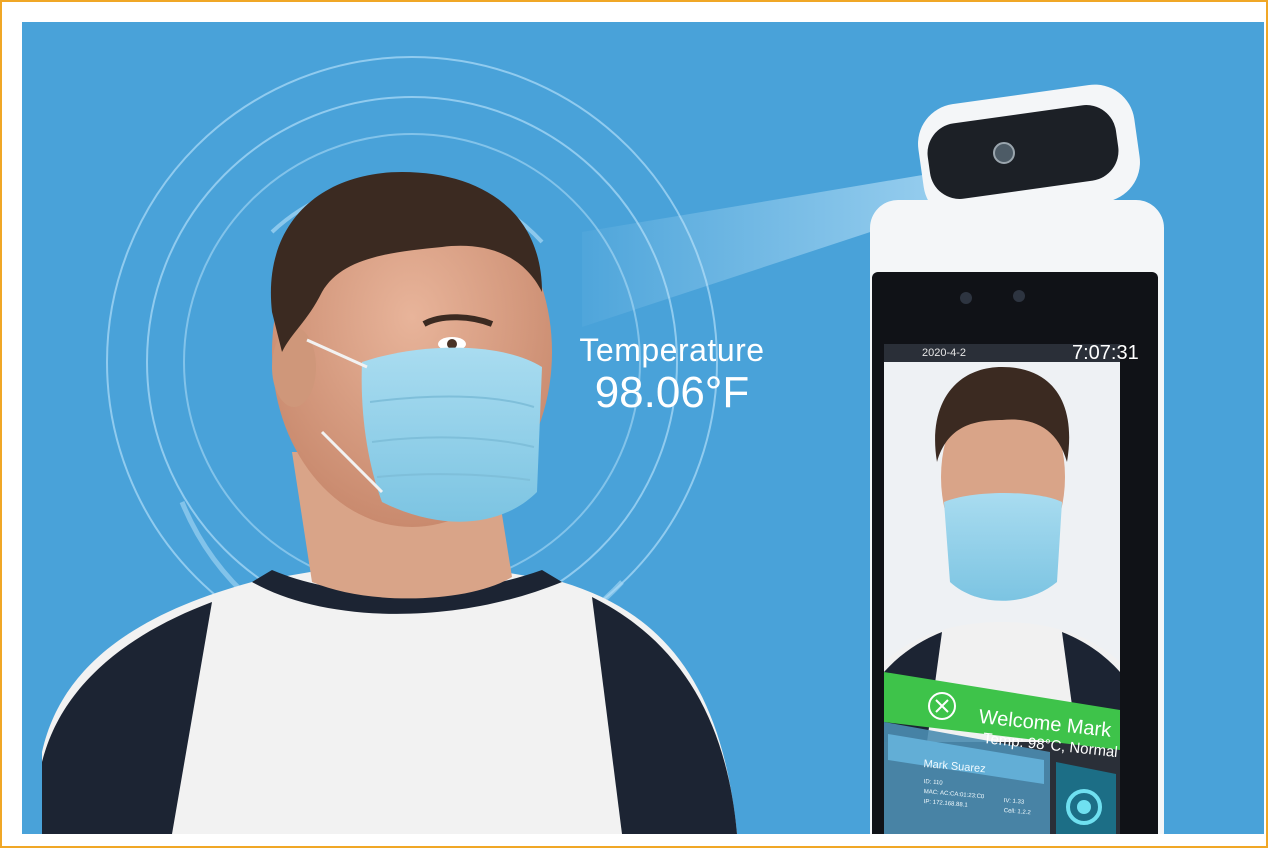  I want to click on temperature-readout: Temperature 98.06°F, so click(672, 375).